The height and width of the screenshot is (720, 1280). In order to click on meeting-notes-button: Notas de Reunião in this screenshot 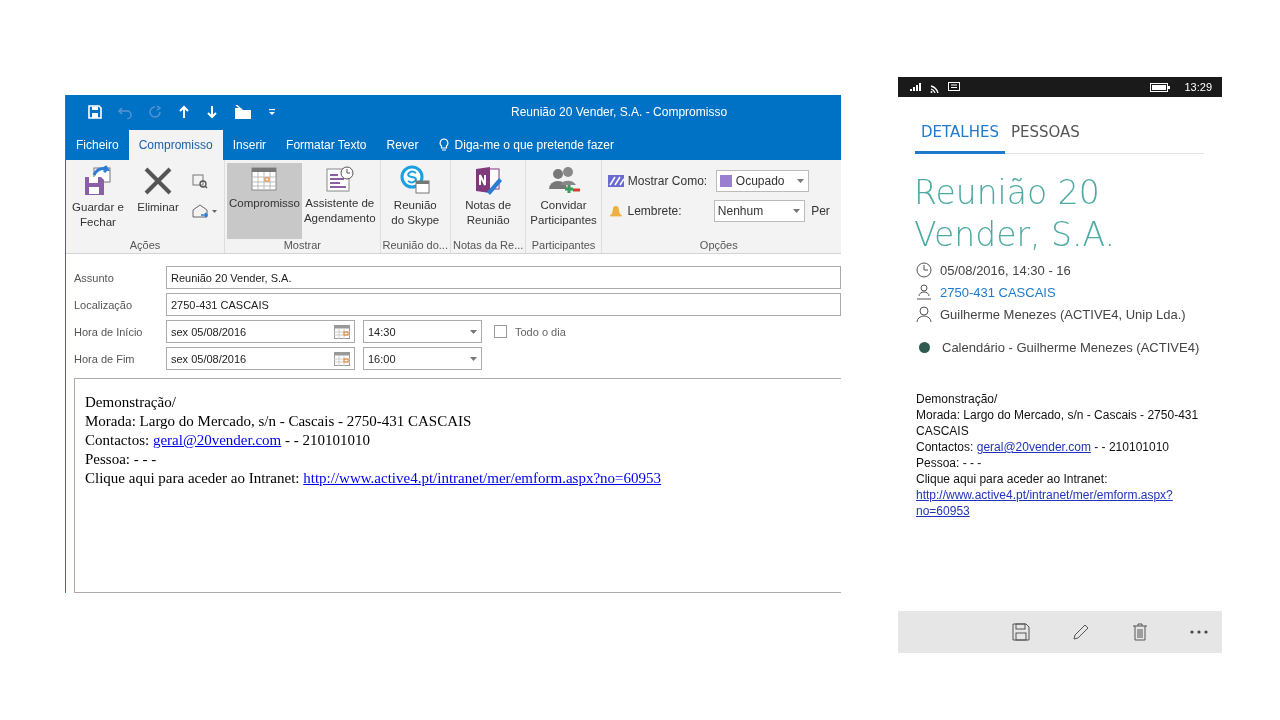, I will do `click(488, 201)`.